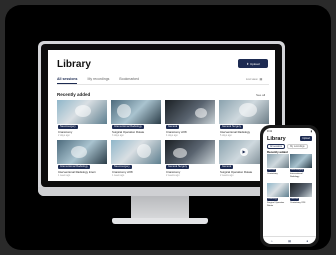 The image size is (336, 255). Describe the element at coordinates (270, 131) in the screenshot. I see `status-time: 9:41` at that location.